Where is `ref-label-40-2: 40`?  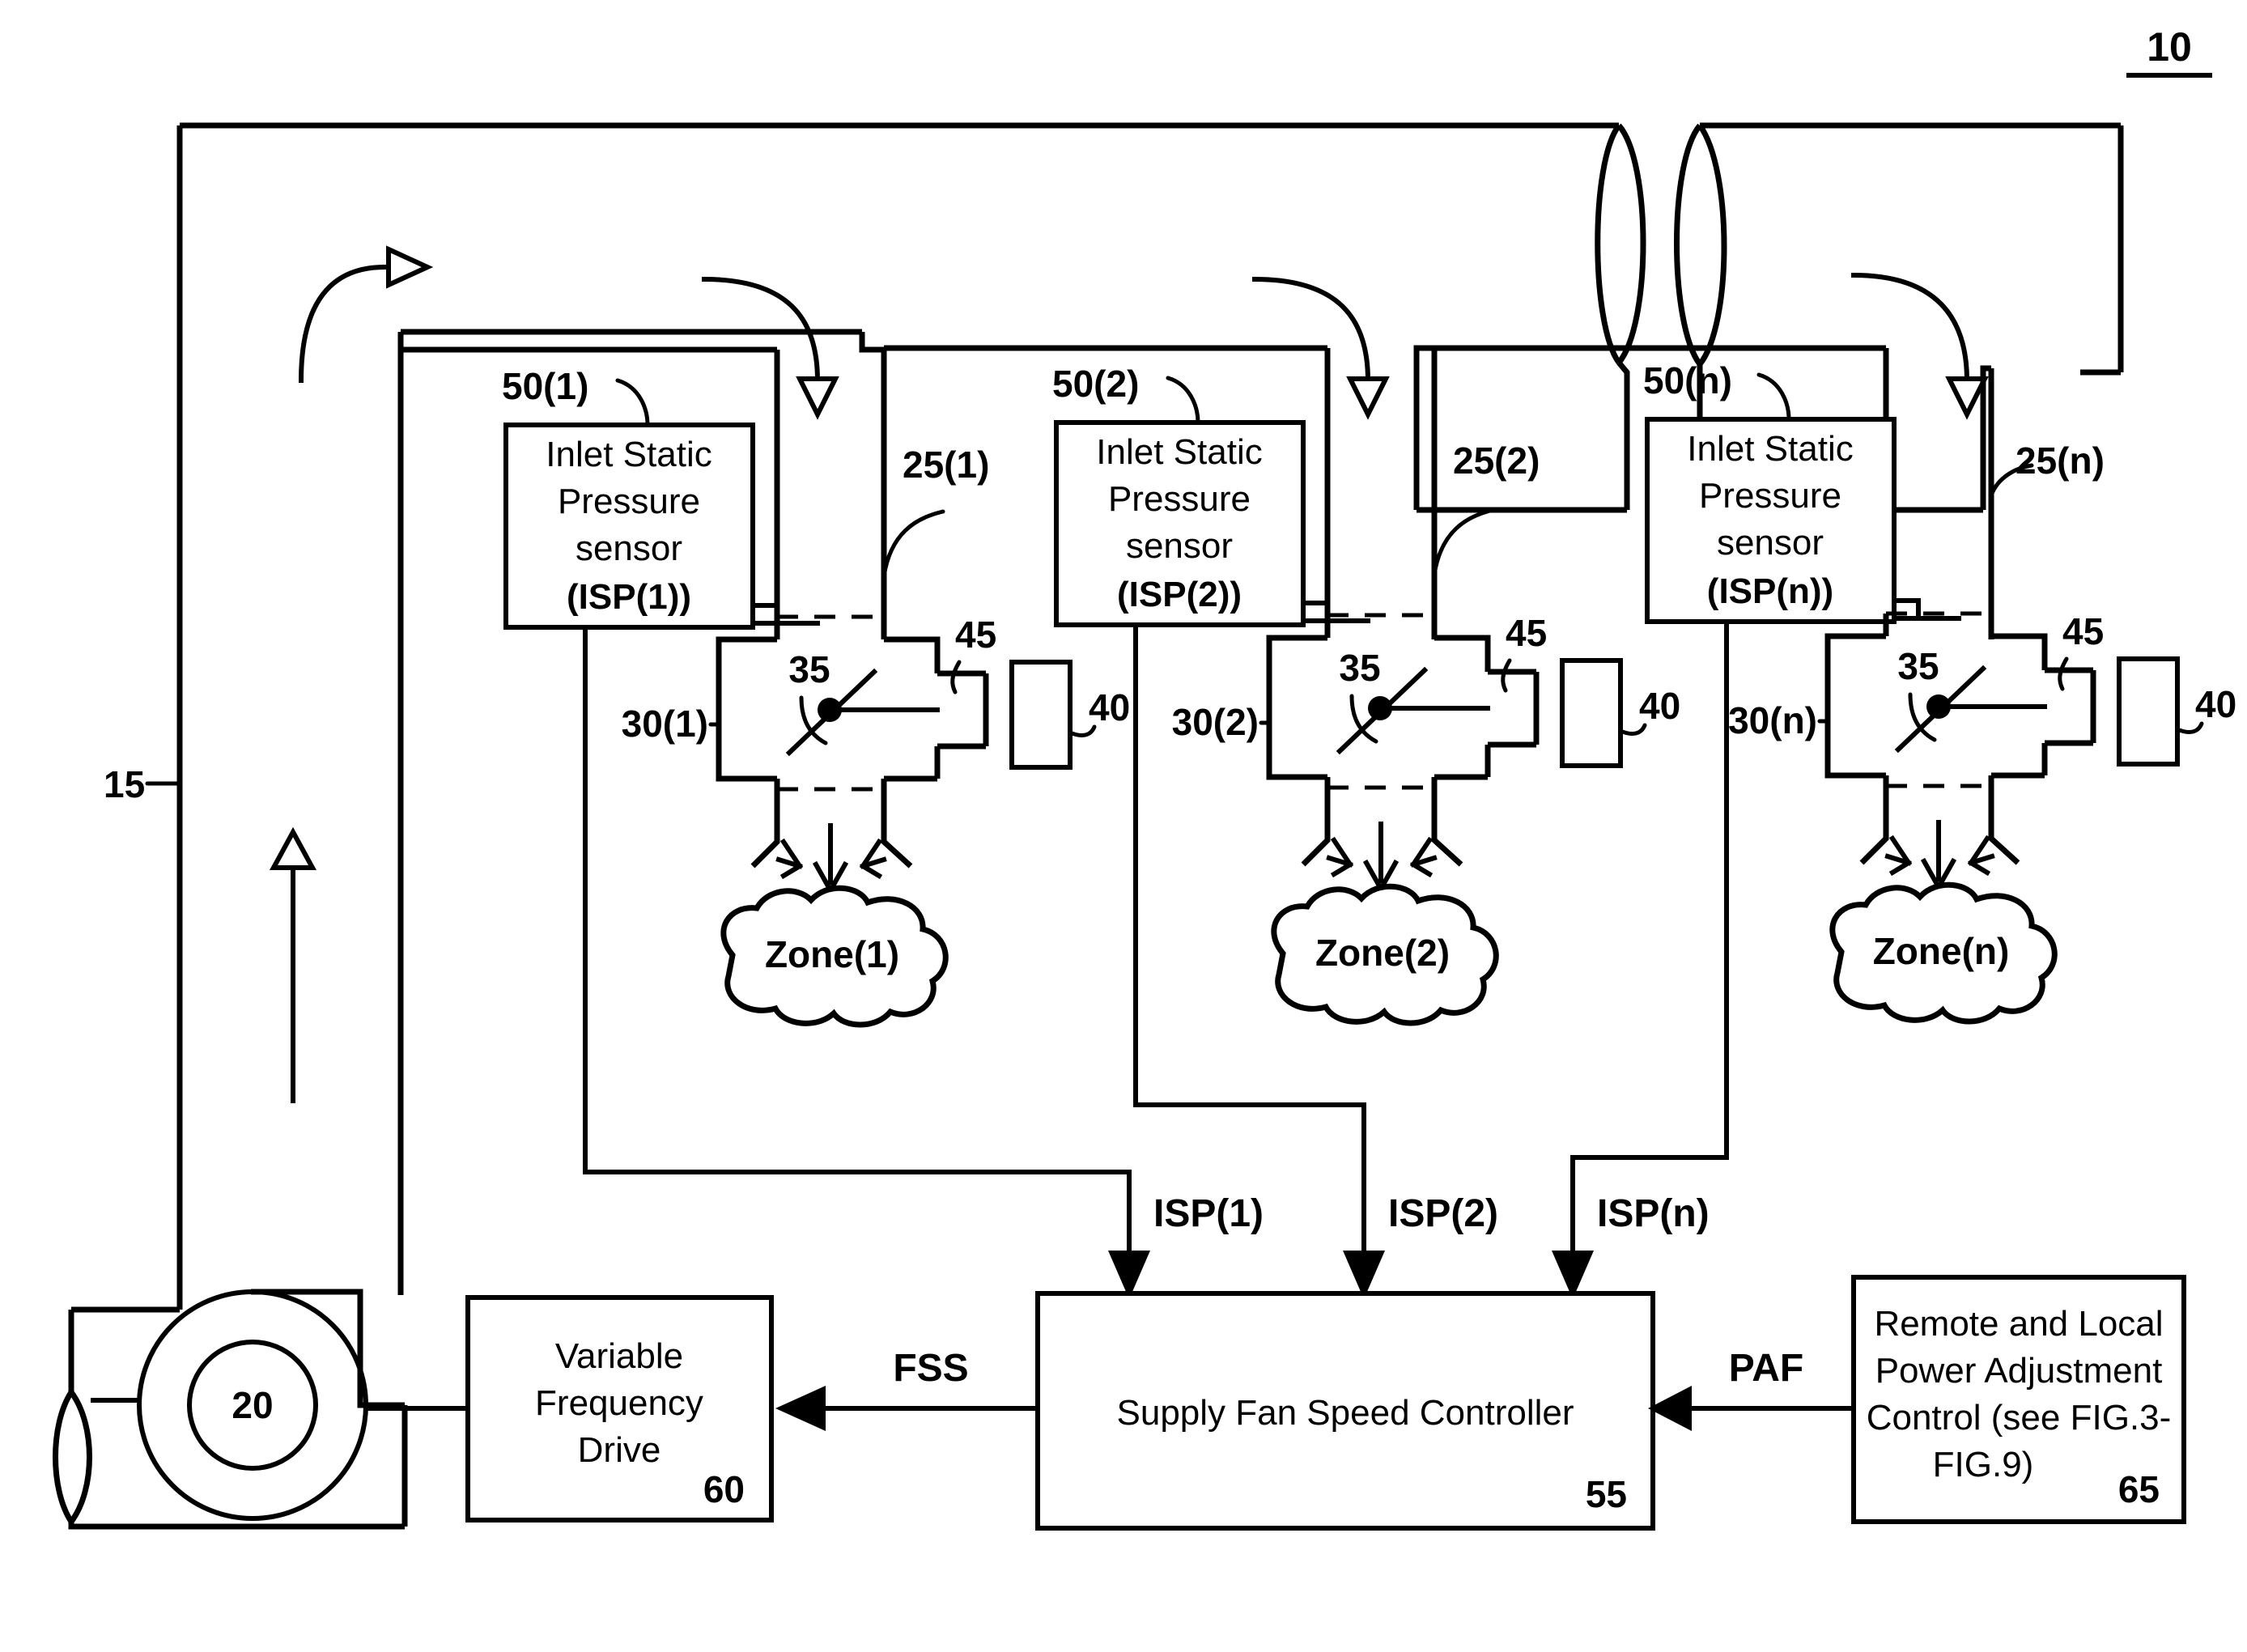
ref-label-40-2: 40 is located at coordinates (1659, 706).